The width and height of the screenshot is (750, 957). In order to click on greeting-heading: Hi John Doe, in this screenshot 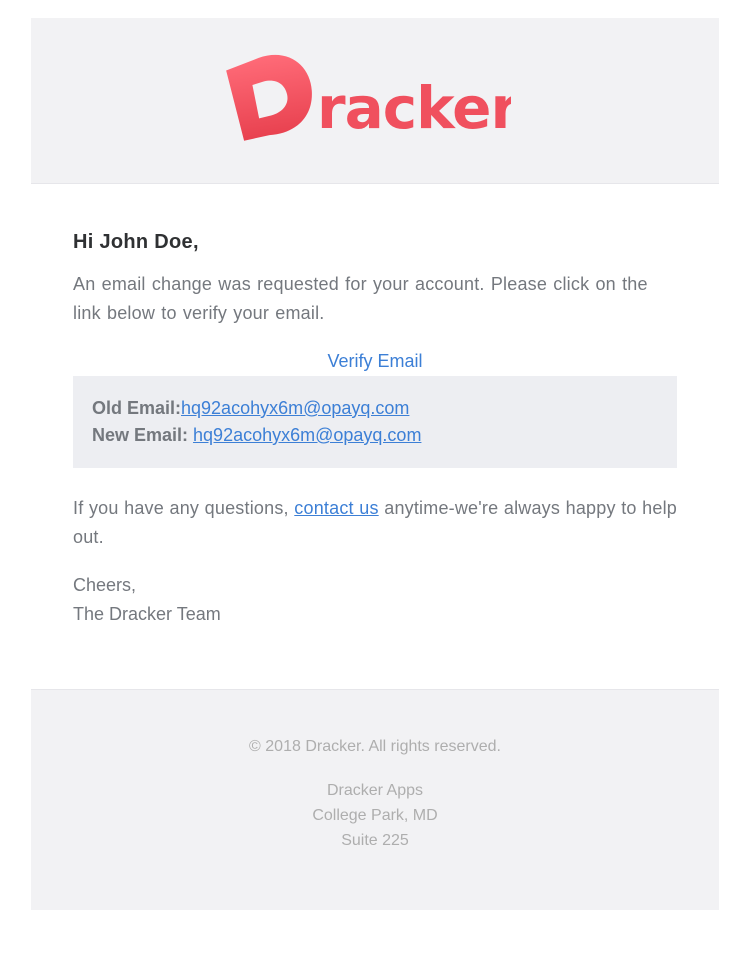, I will do `click(136, 242)`.